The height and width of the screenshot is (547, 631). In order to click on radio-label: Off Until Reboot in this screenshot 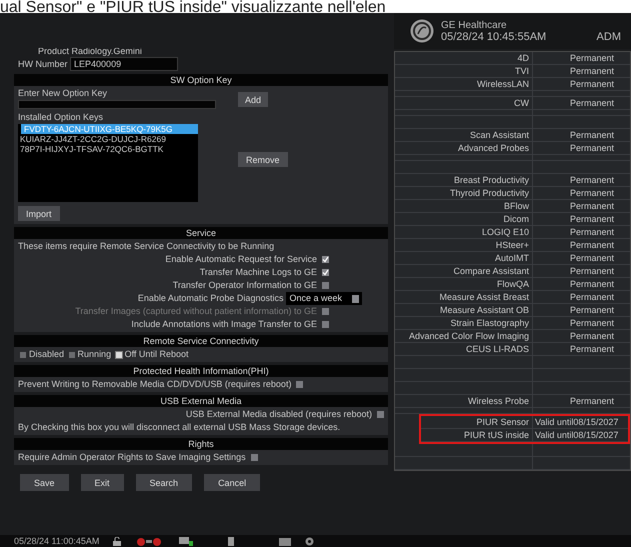, I will do `click(156, 354)`.